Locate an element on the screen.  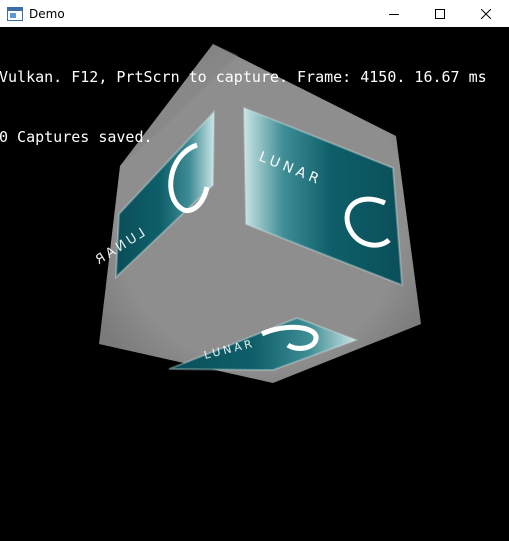
minimize-icon is located at coordinates (394, 14).